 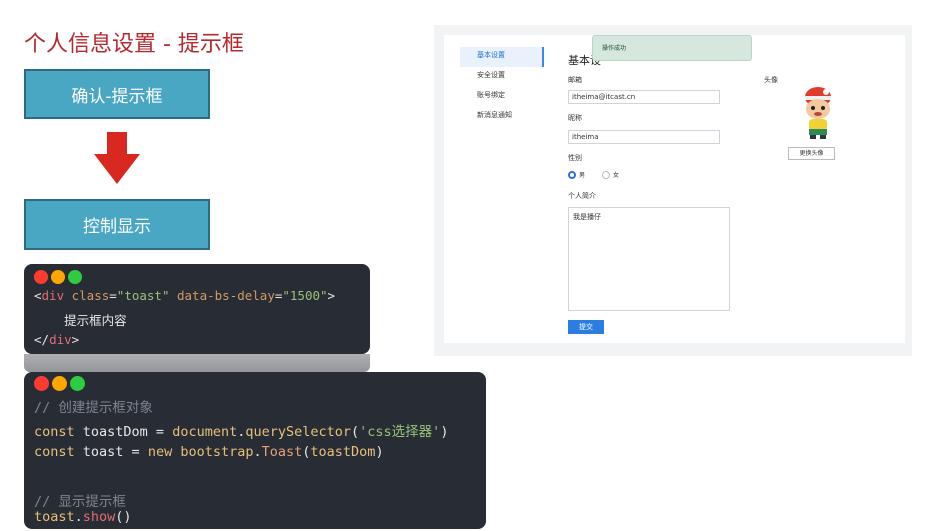 I want to click on code-token: </, so click(x=42, y=339).